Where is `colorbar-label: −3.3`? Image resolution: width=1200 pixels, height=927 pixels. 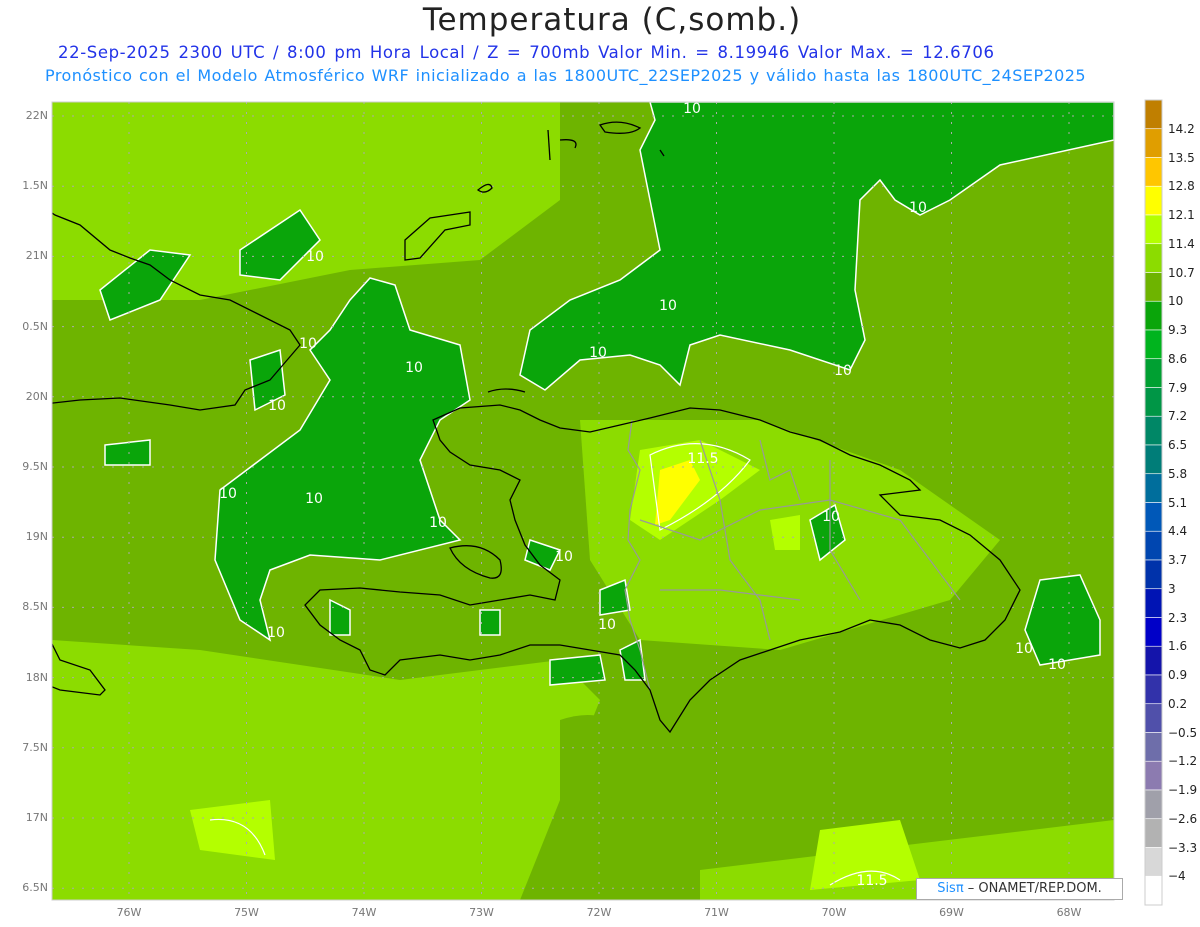
colorbar-label: −3.3 is located at coordinates (1183, 847).